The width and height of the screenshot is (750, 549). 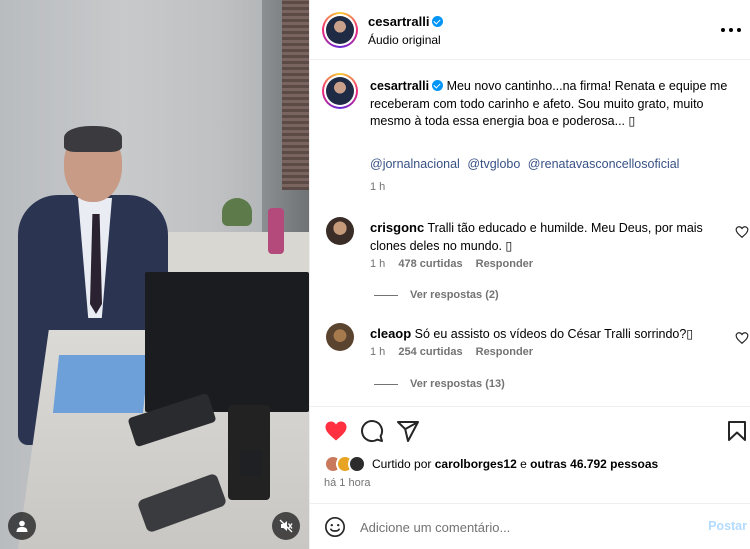 I want to click on comment-likes: 254 curtidas, so click(x=430, y=352).